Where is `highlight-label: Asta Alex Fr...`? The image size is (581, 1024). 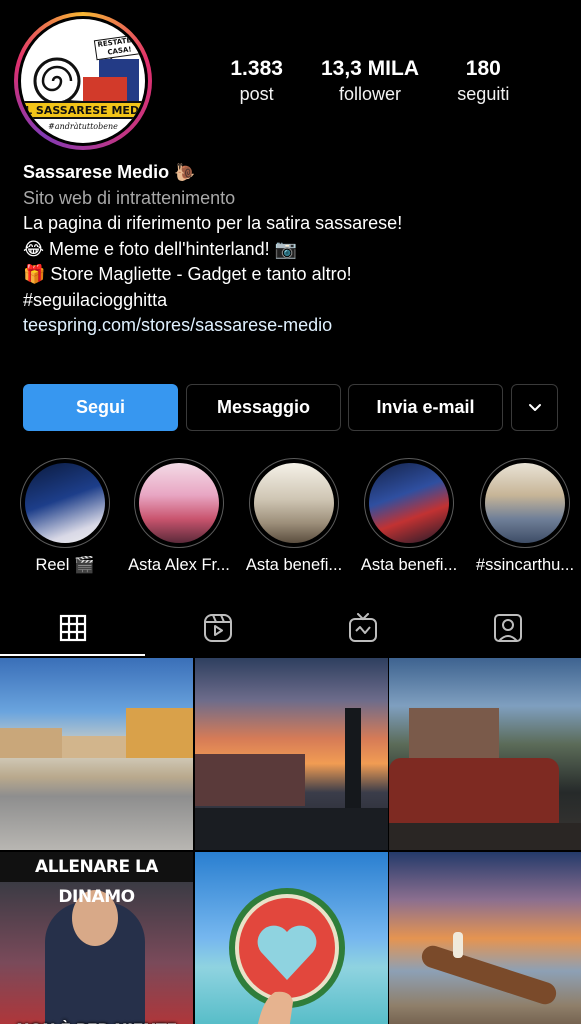 highlight-label: Asta Alex Fr... is located at coordinates (179, 565).